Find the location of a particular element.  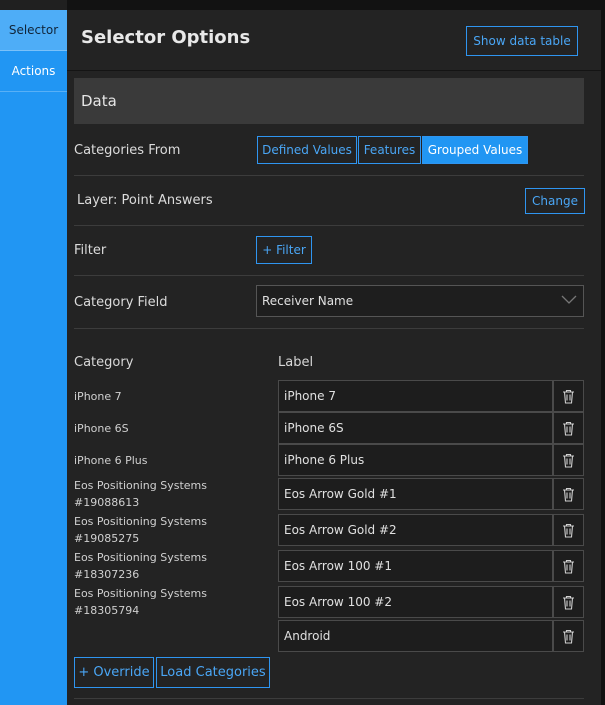

category-item: Eos Positioning Systems #18307236 is located at coordinates (140, 566).